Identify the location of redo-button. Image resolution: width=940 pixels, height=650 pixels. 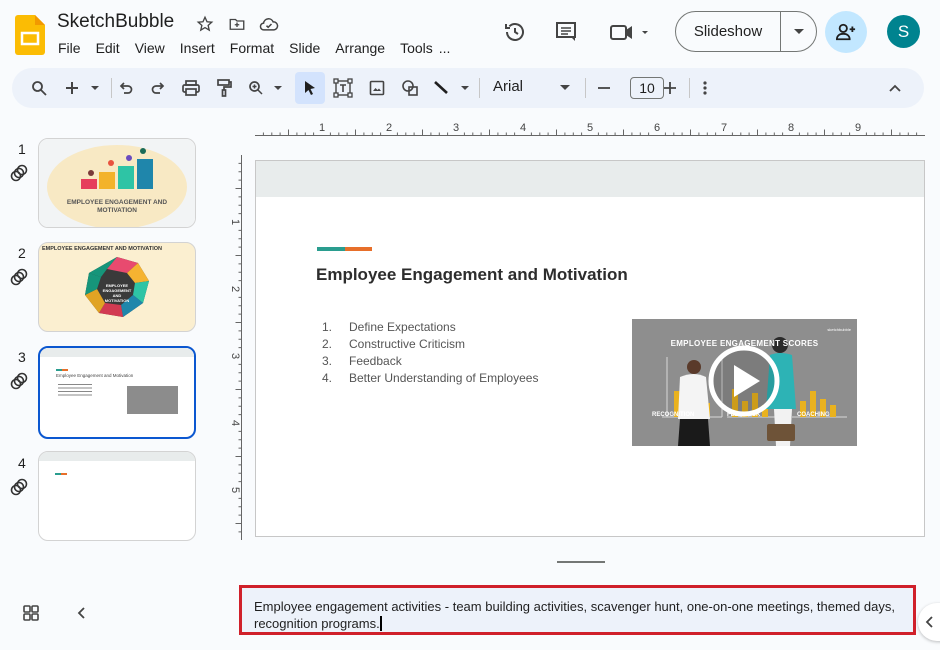
(158, 88).